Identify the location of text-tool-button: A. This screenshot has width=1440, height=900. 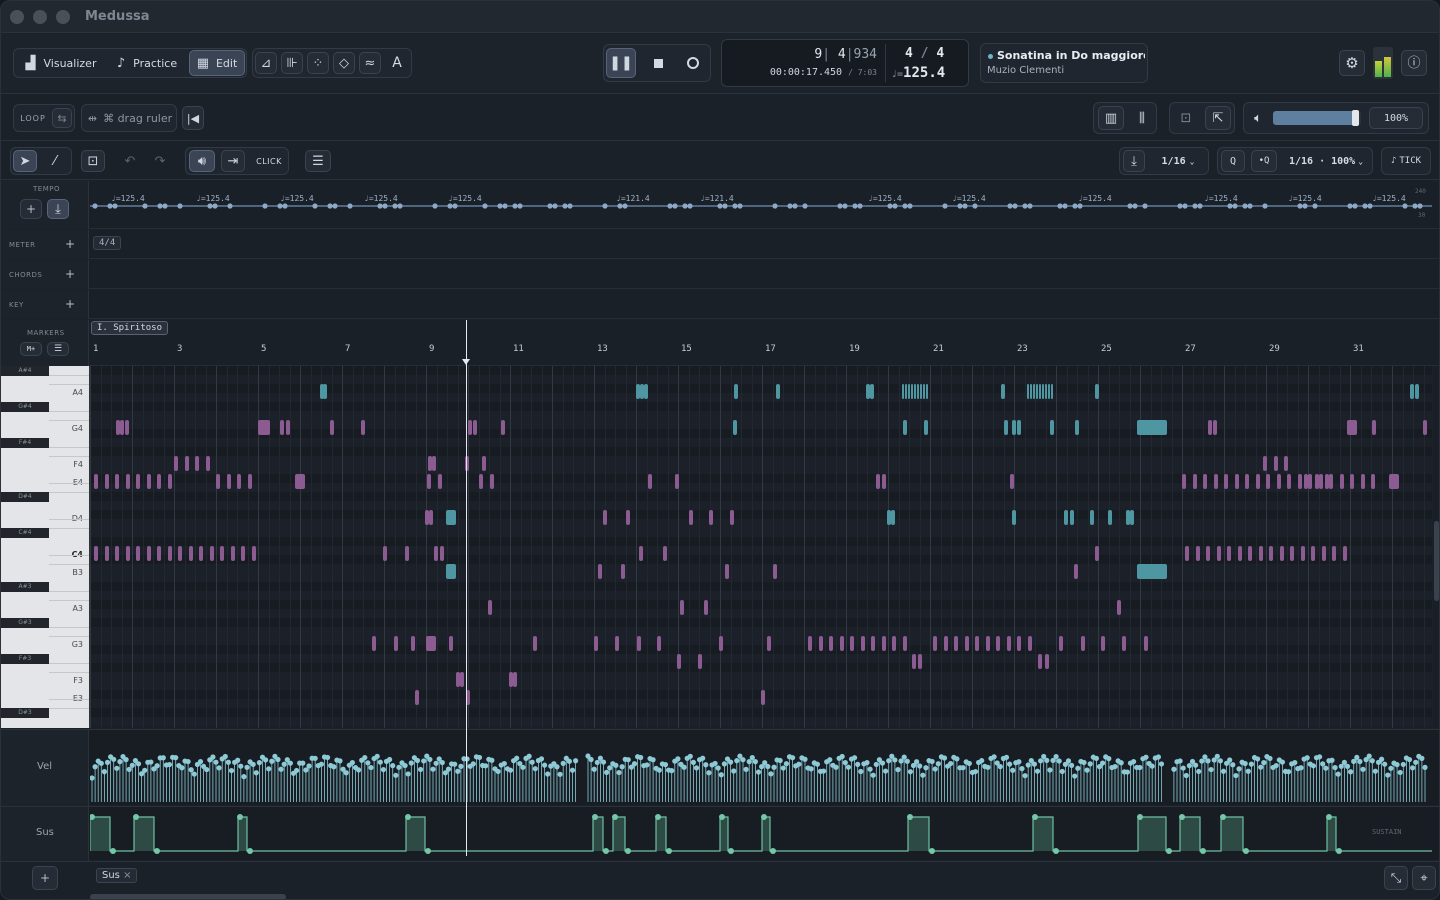
(397, 63).